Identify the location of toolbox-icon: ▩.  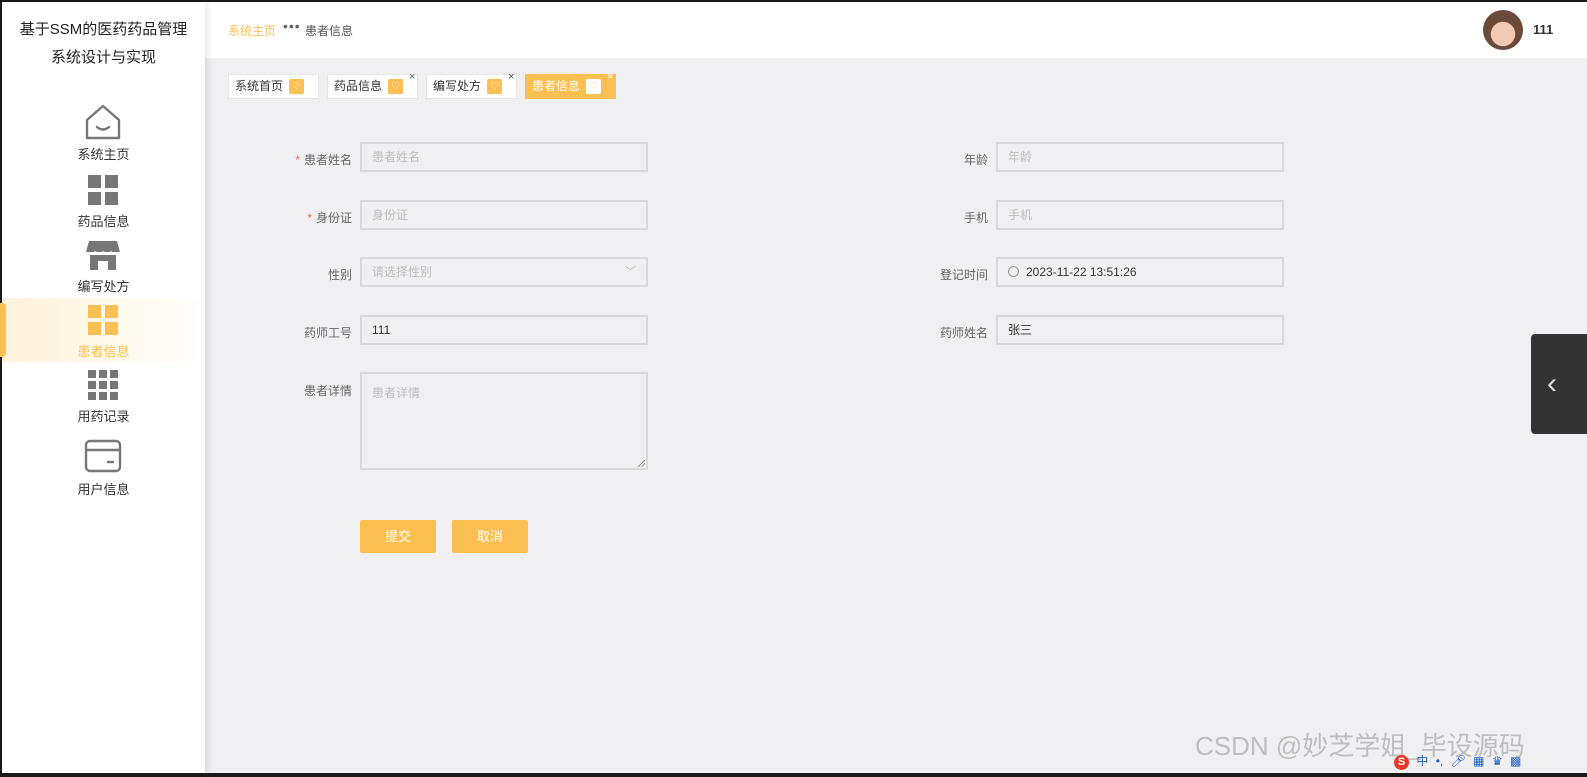
(1515, 761).